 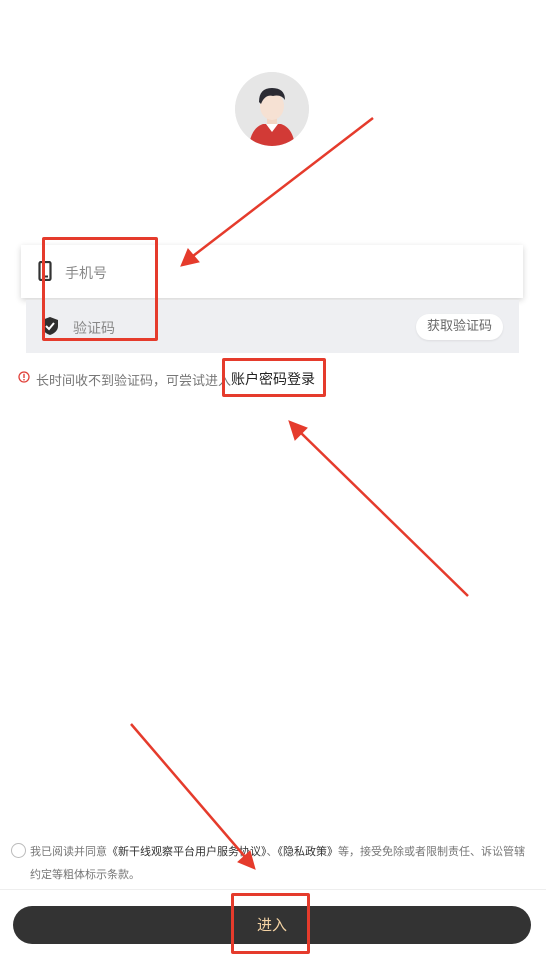 What do you see at coordinates (134, 381) in the screenshot?
I see `tip-text: 长时间收不到验证码，可尝试进入` at bounding box center [134, 381].